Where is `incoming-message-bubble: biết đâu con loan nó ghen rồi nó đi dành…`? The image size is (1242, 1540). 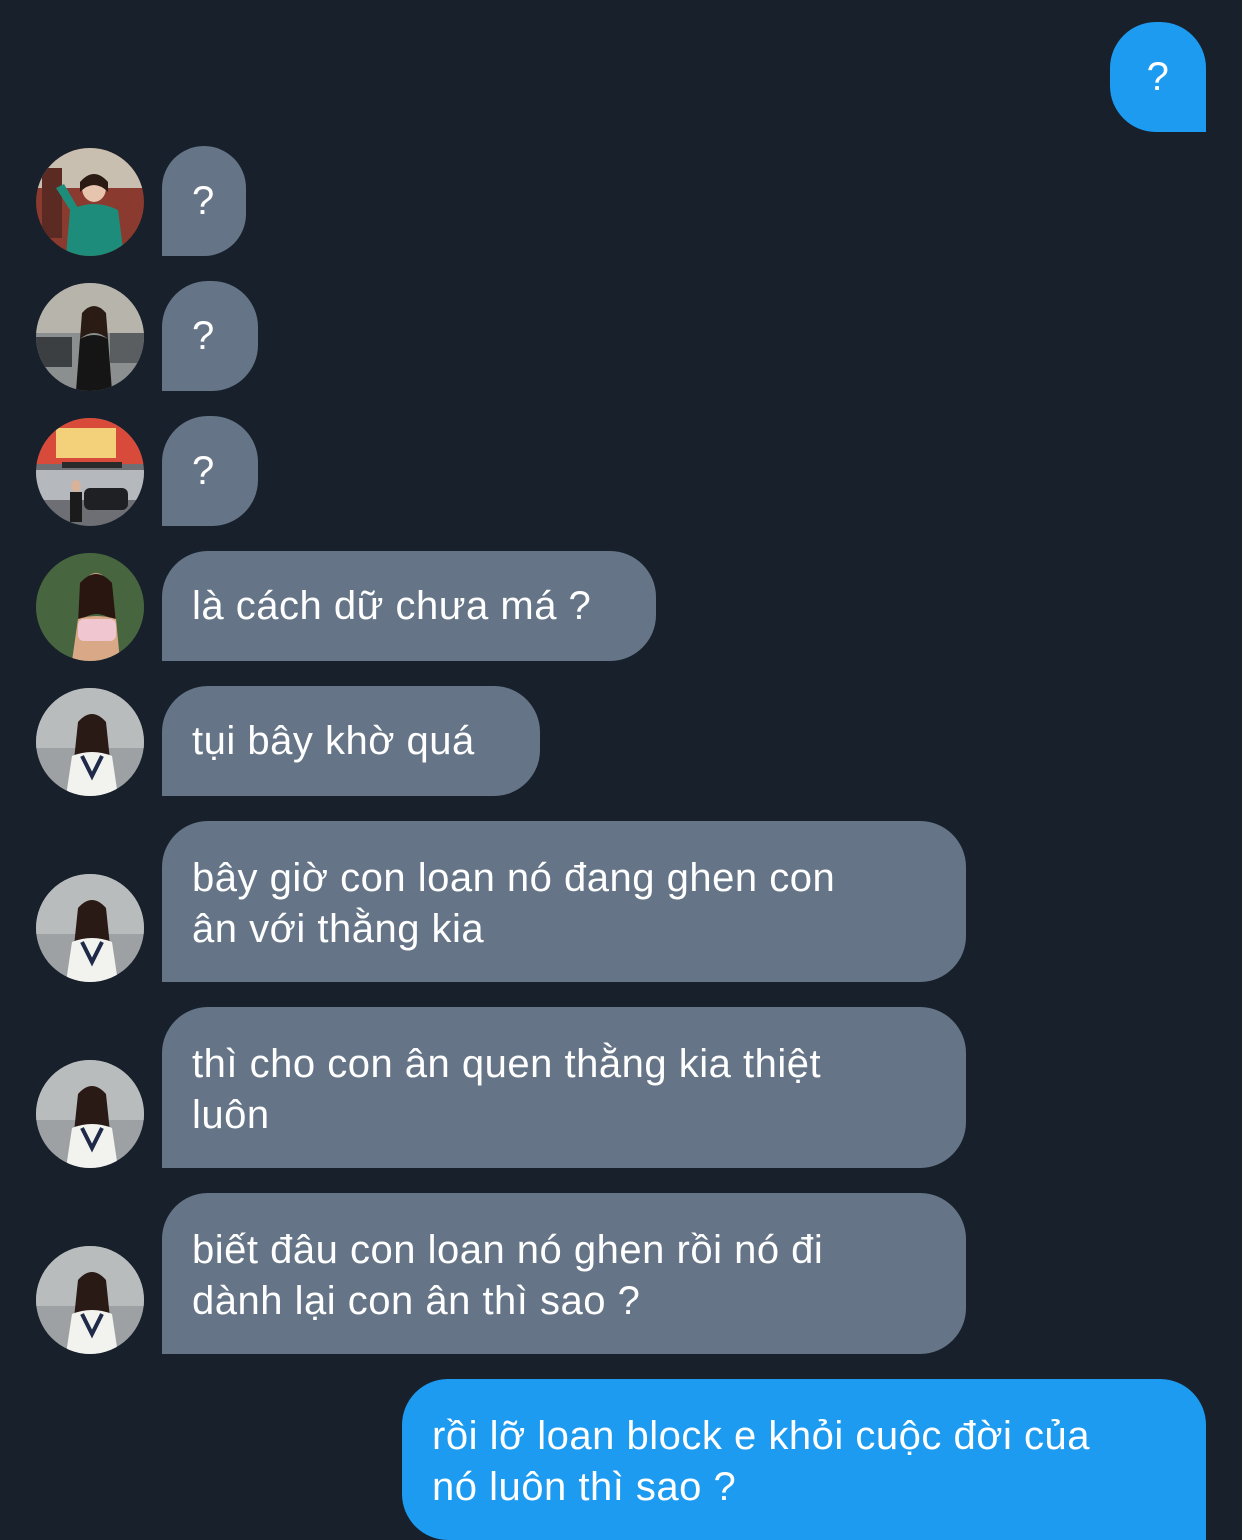 incoming-message-bubble: biết đâu con loan nó ghen rồi nó đi dành… is located at coordinates (564, 1273).